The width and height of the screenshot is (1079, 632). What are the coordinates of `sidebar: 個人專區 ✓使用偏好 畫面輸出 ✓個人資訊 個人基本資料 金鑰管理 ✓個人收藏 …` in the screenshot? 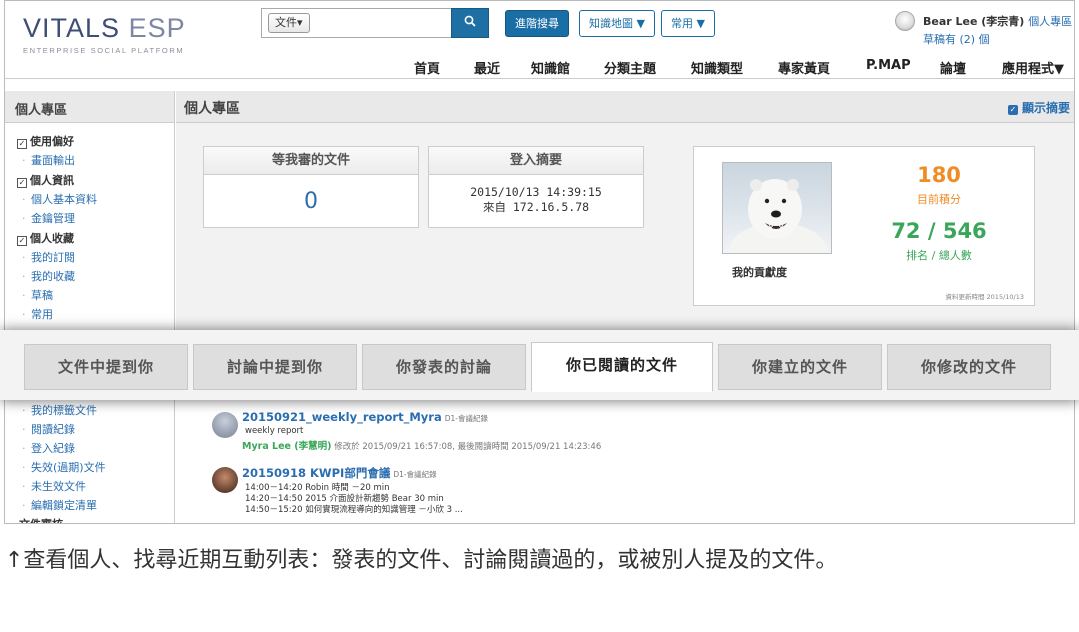 It's located at (90, 307).